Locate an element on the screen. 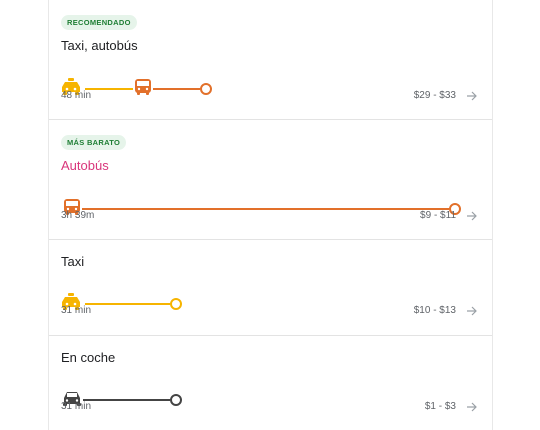 This screenshot has width=540, height=430. route-option-title: Taxi, autobús is located at coordinates (99, 45).